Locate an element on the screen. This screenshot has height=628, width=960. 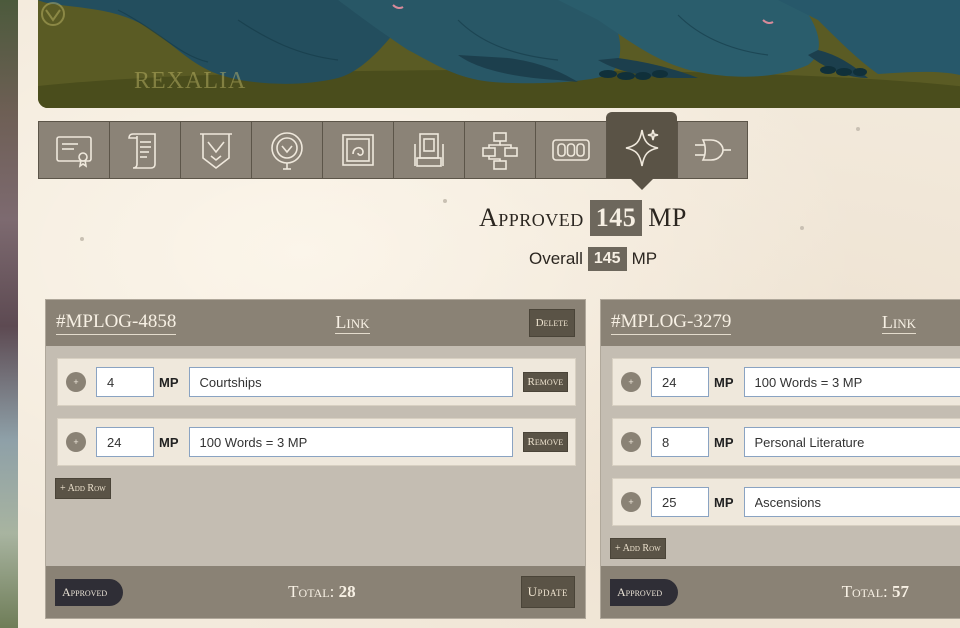
mp-log-card-footer: Approved Total: 57 is located at coordinates (780, 592).